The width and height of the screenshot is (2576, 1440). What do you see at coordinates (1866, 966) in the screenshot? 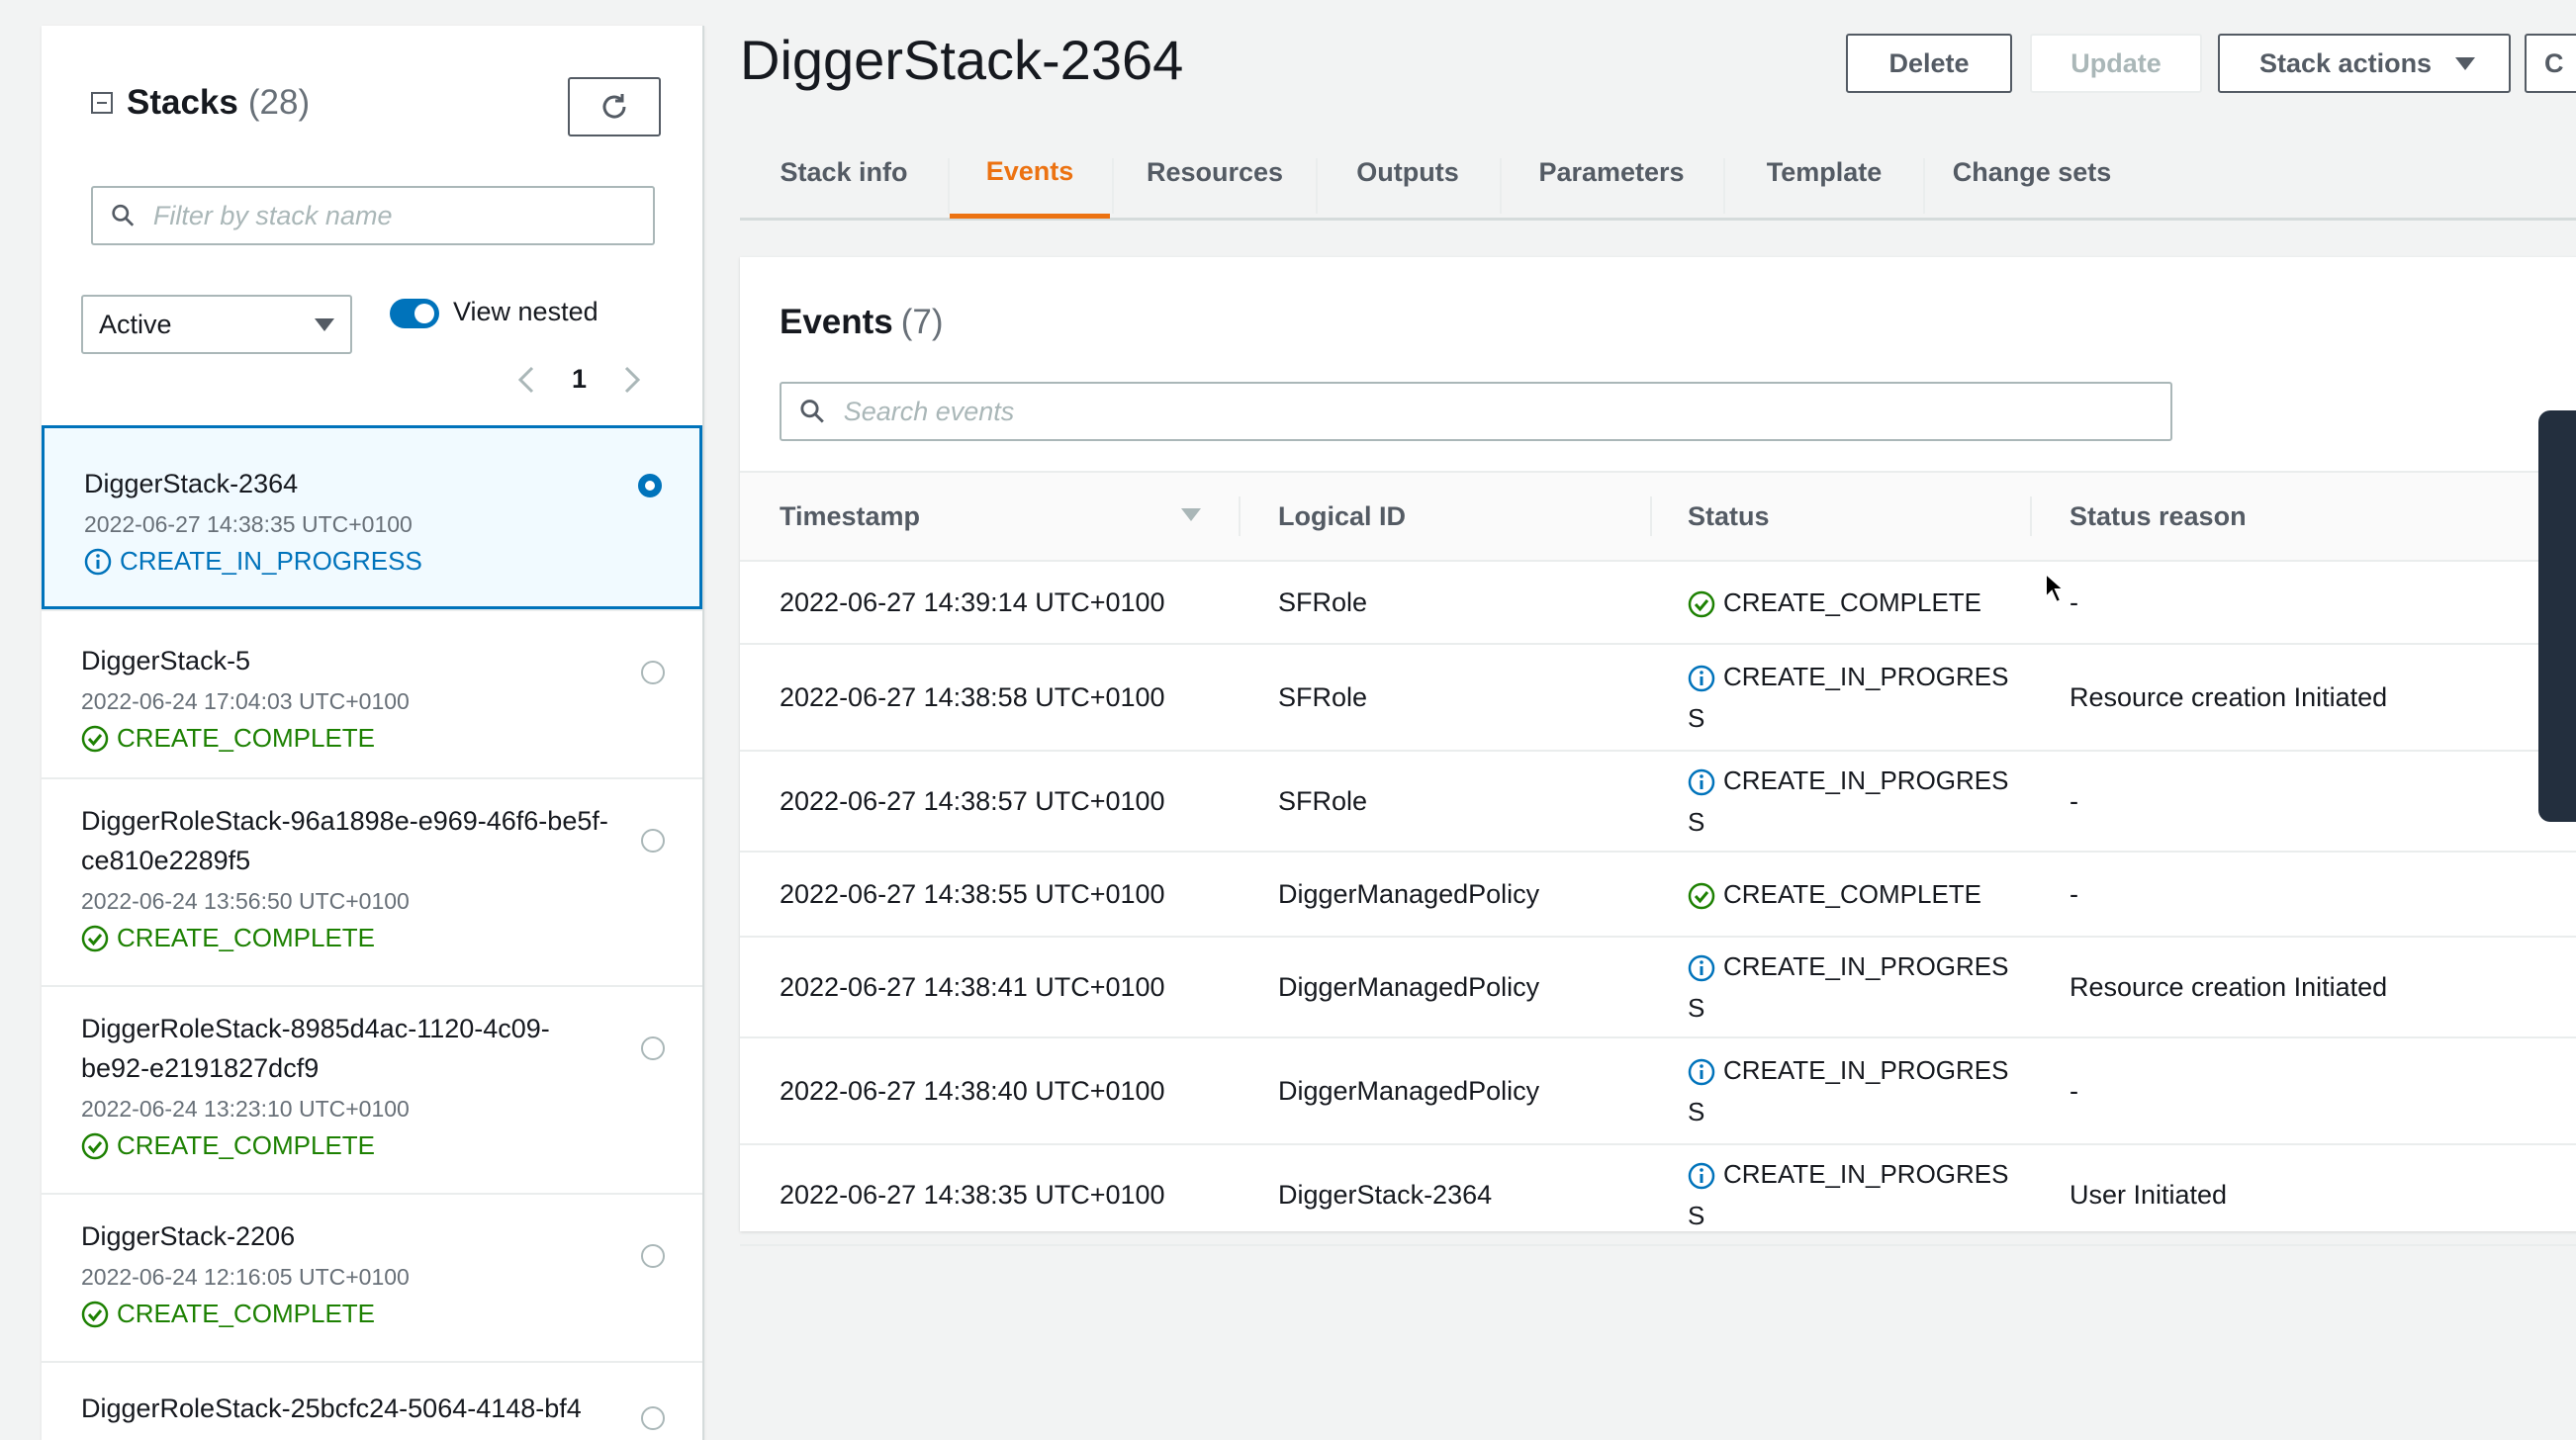
I see `event-status-text: CREATE_IN_PROGRES` at bounding box center [1866, 966].